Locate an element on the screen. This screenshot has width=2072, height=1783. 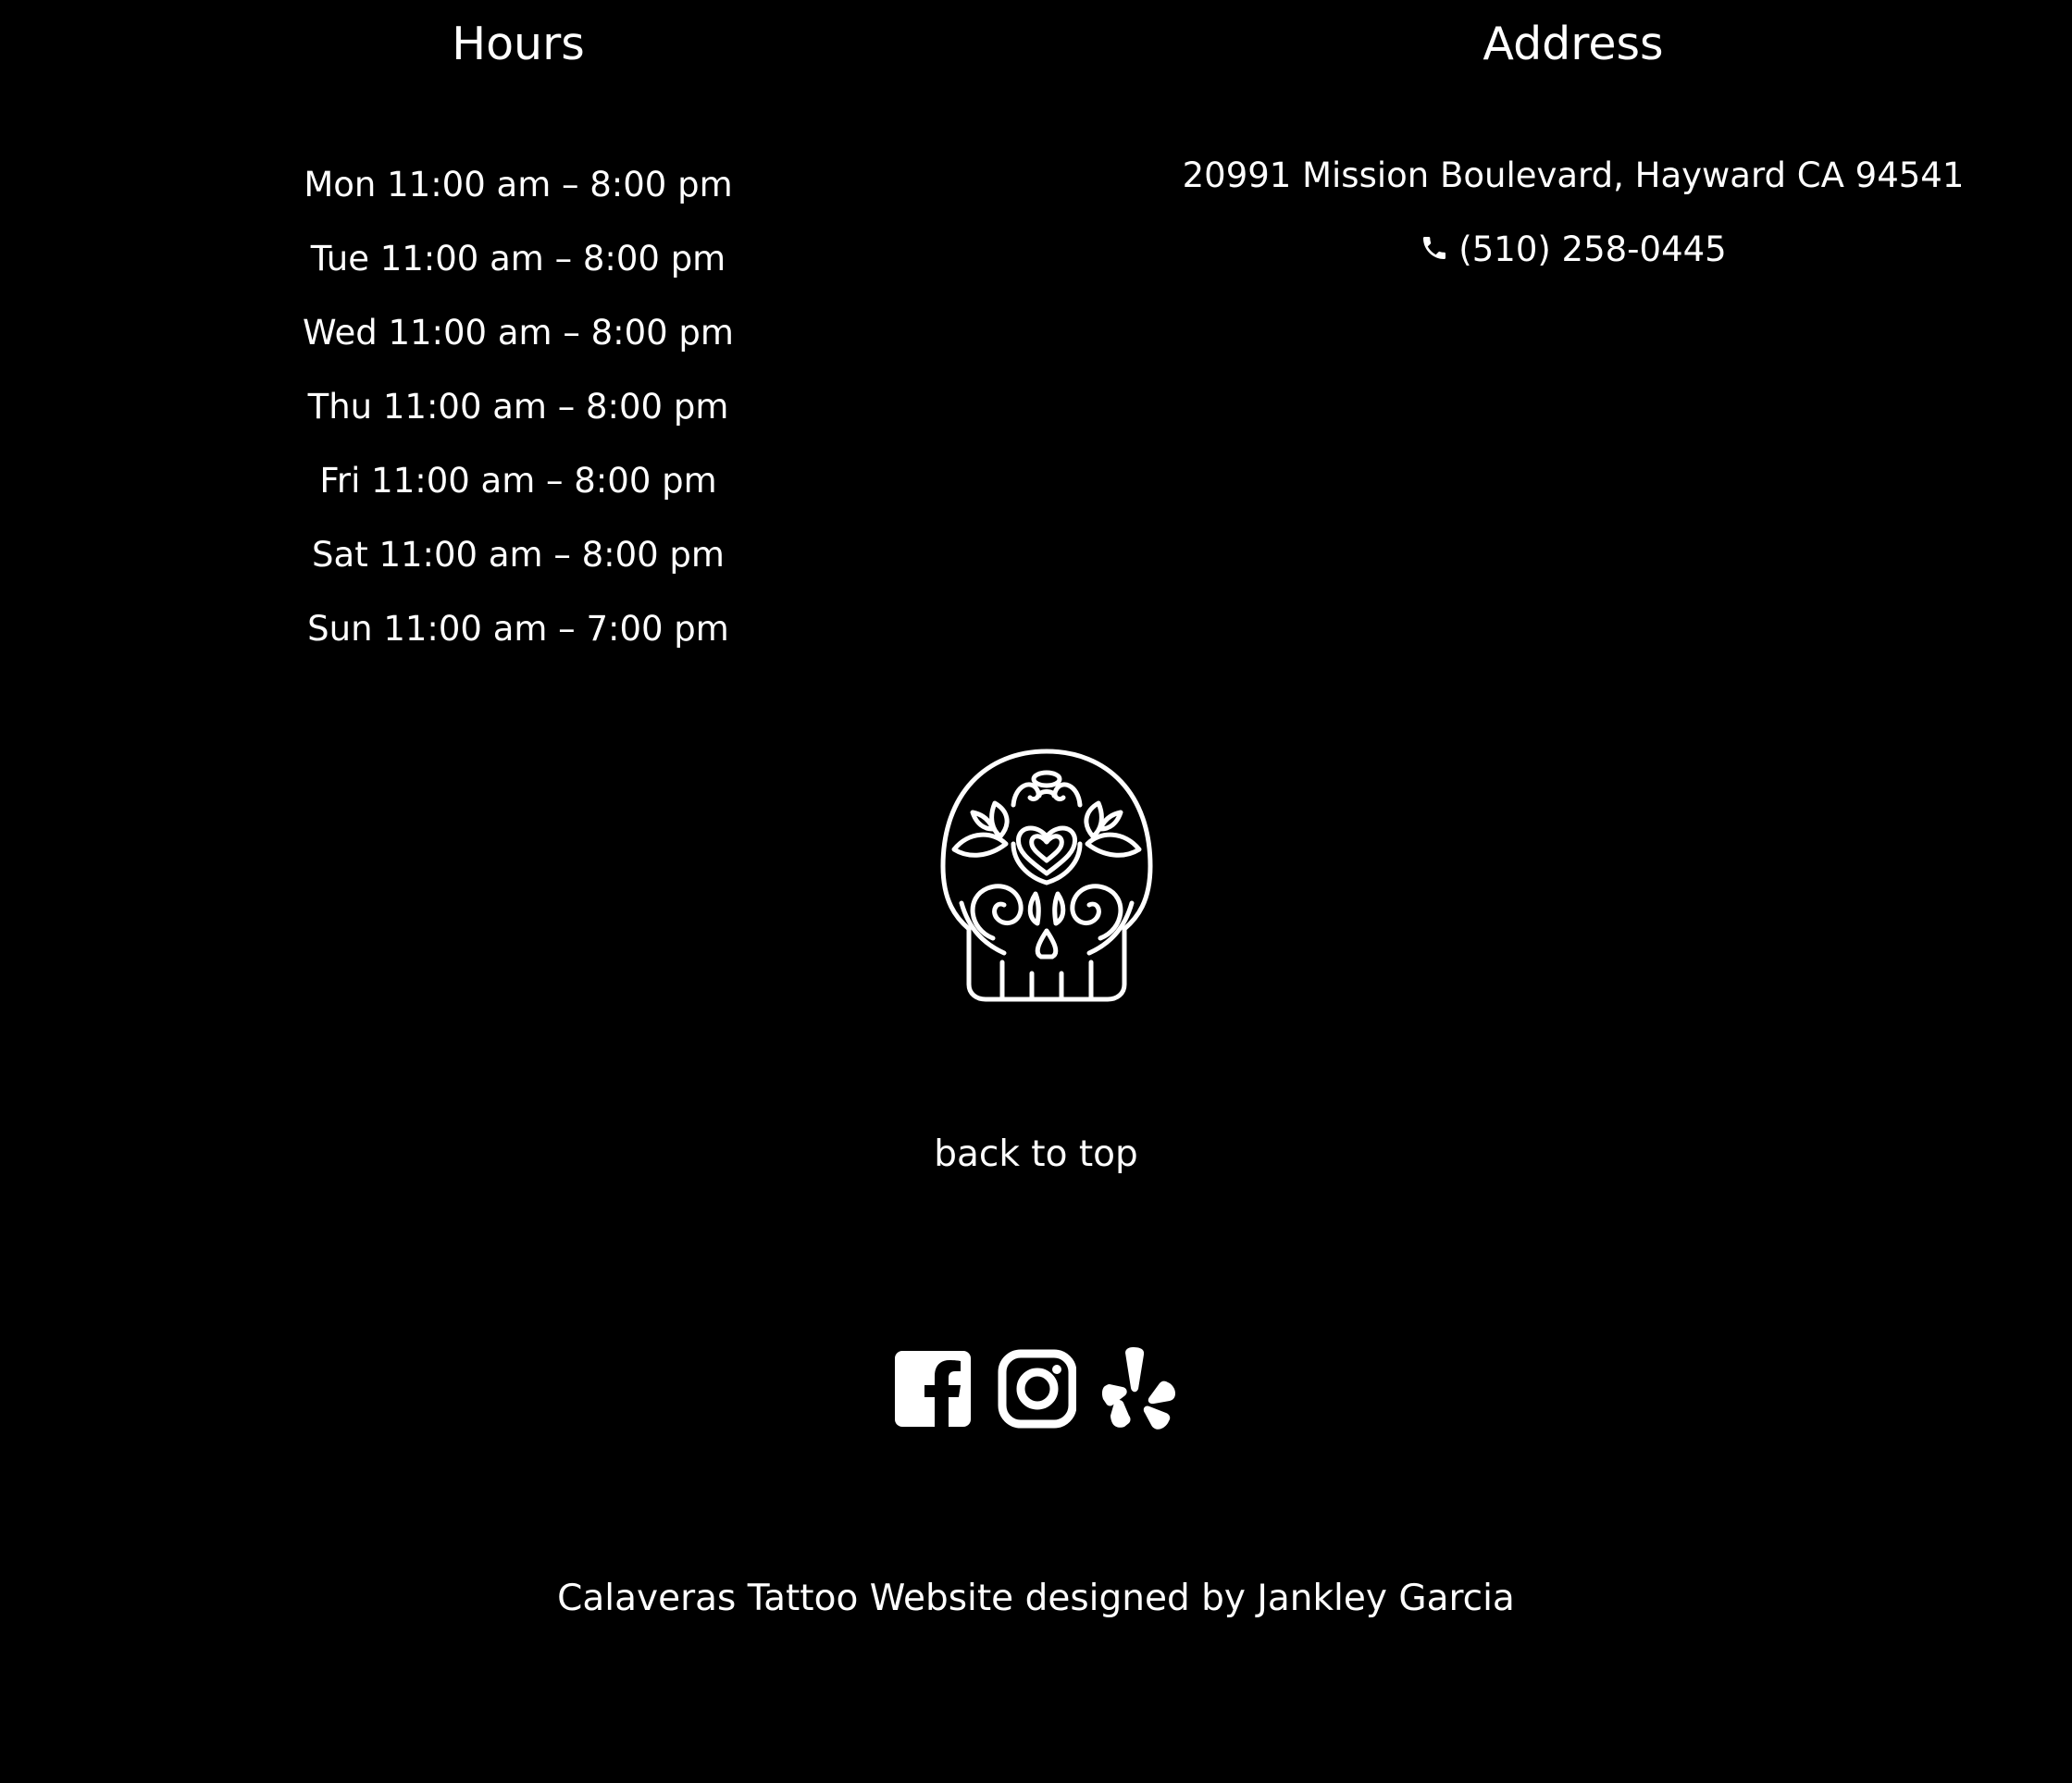
hours-item-sat: Sat 11:00 am – 8:00 pm is located at coordinates (518, 555).